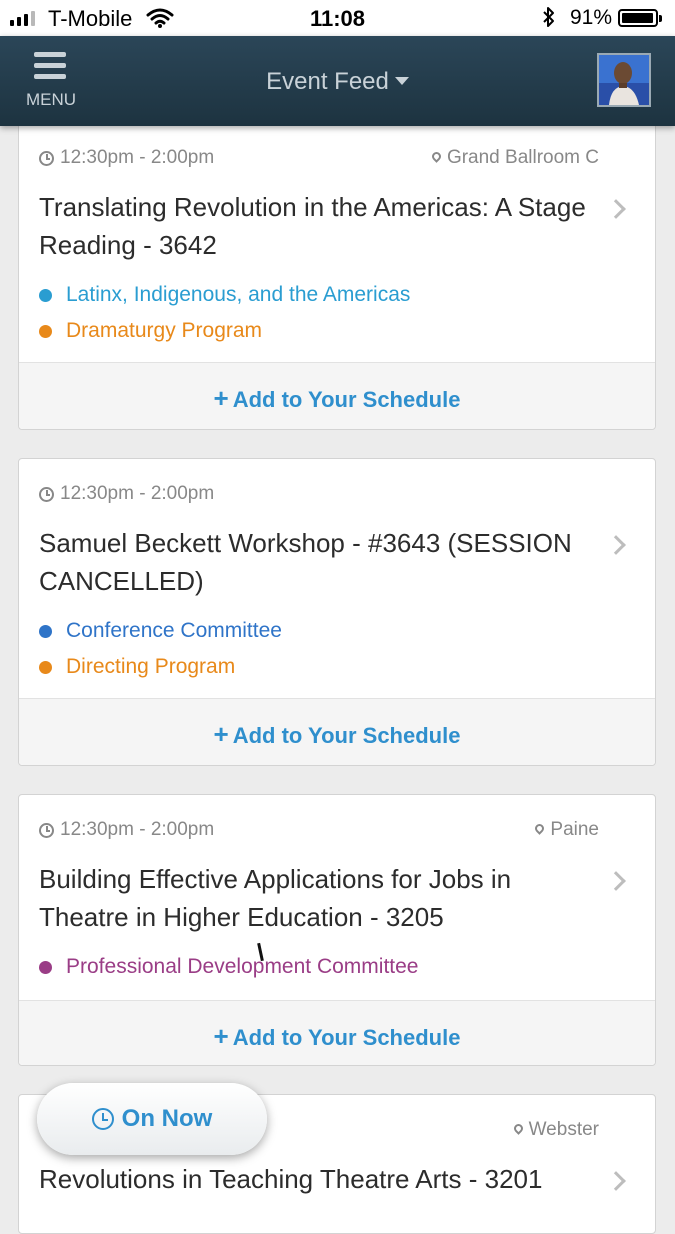 Image resolution: width=675 pixels, height=1234 pixels. Describe the element at coordinates (401, 80) in the screenshot. I see `caret-down-icon` at that location.